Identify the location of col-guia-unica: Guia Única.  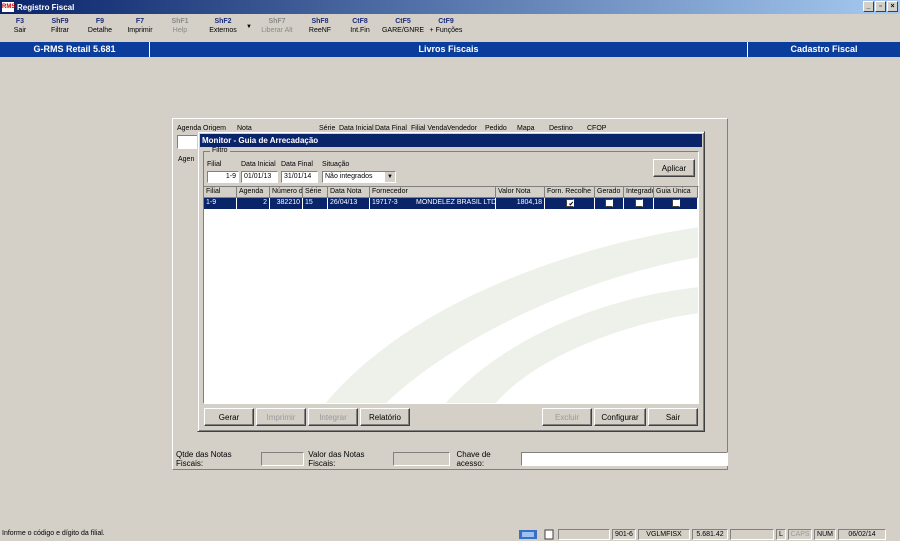
(676, 192).